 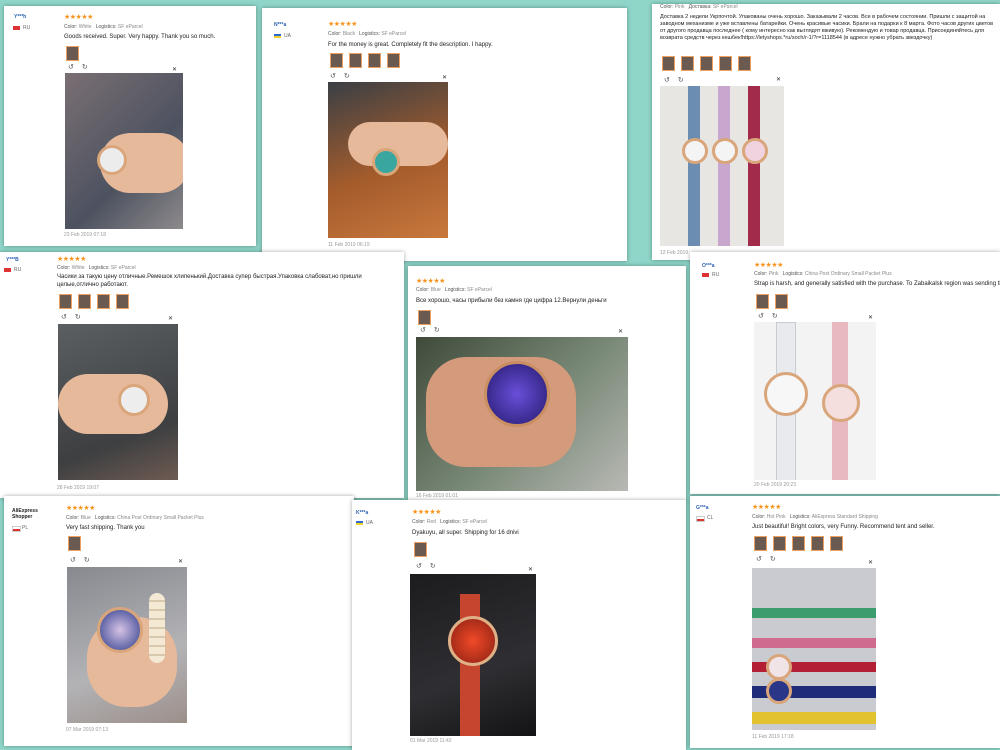 What do you see at coordinates (710, 518) in the screenshot?
I see `reviewer-country: CL` at bounding box center [710, 518].